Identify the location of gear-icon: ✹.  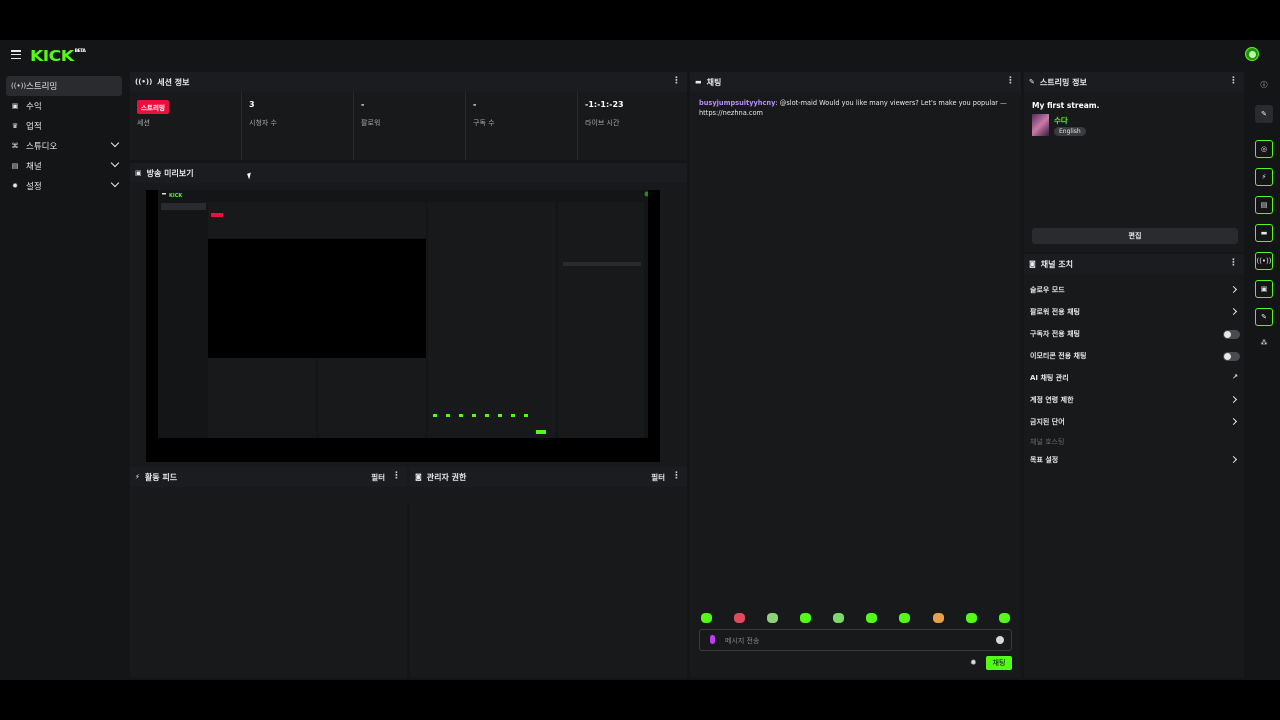
(15, 186).